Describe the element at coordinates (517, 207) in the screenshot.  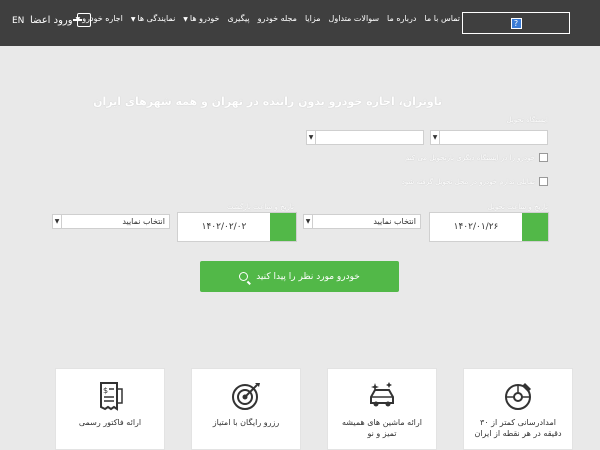
I see `pickup-date-label: تاریخ و ساعت تحویل` at that location.